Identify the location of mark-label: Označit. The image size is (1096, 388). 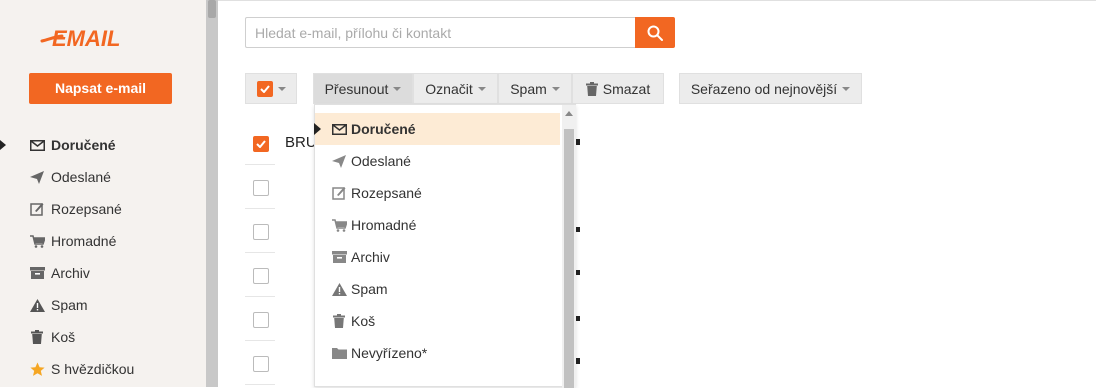
(449, 88).